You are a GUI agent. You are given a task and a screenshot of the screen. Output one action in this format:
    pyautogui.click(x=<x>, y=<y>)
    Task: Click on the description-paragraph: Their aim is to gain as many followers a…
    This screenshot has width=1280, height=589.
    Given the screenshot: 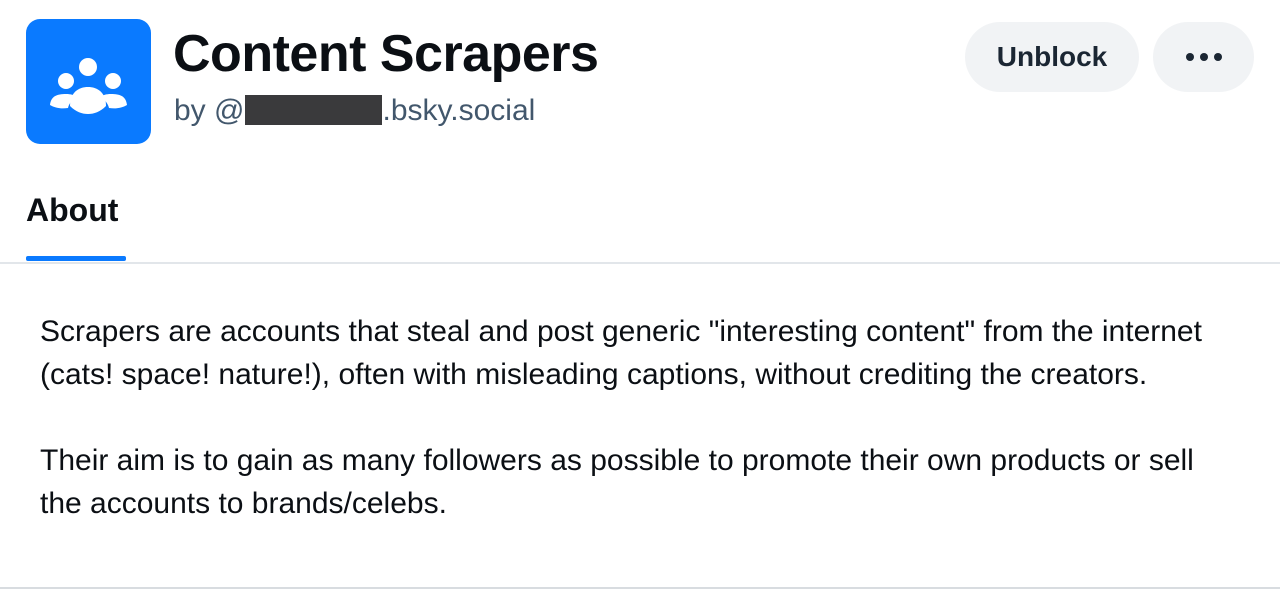 What is the action you would take?
    pyautogui.click(x=617, y=482)
    